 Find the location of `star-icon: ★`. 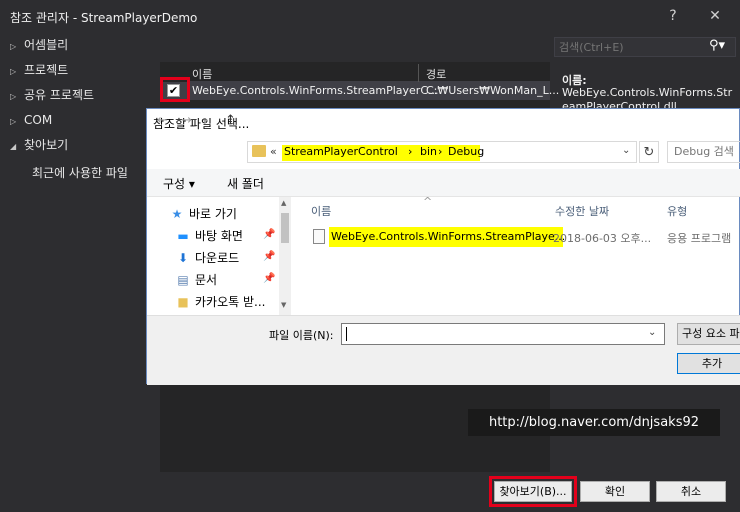

star-icon: ★ is located at coordinates (177, 214).